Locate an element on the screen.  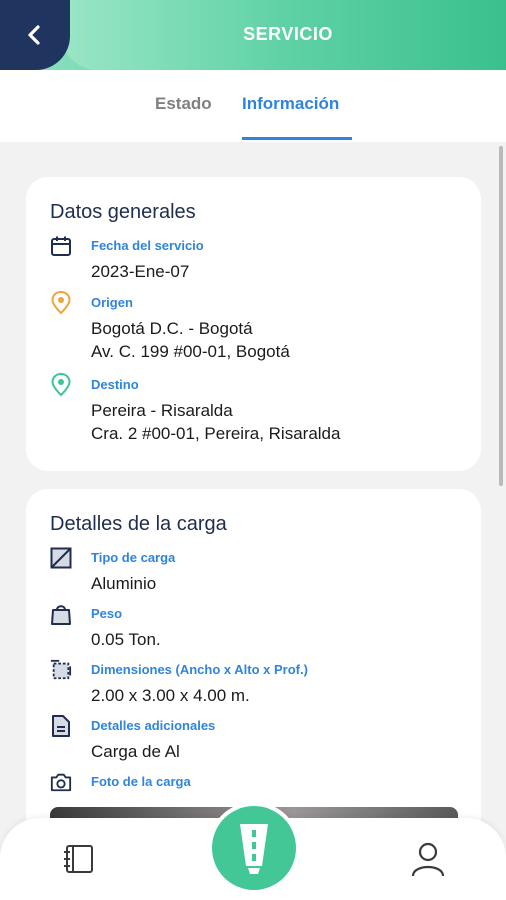
app-header: SERVICIO is located at coordinates (253, 35).